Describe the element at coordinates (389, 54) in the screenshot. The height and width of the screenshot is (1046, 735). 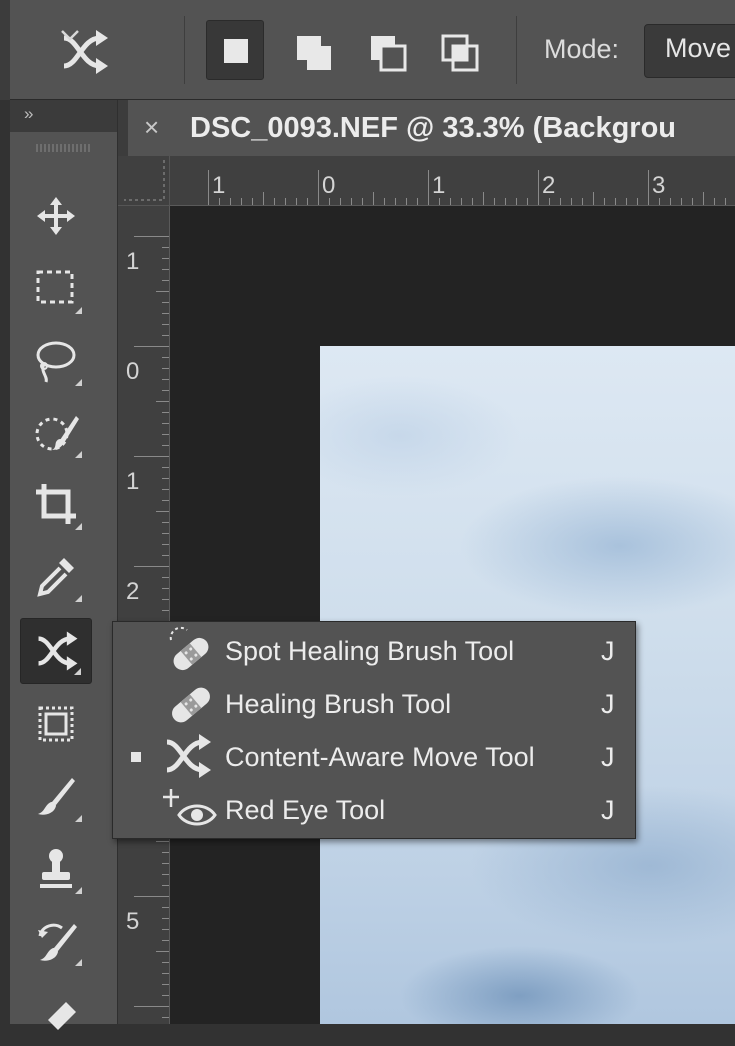
I see `subtract-from-selection-icon` at that location.